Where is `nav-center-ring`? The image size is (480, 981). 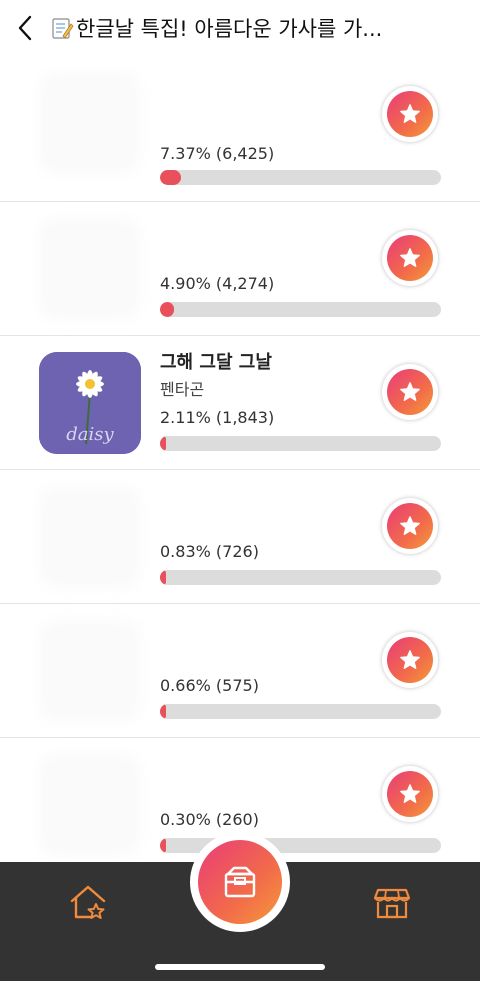
nav-center-ring is located at coordinates (240, 882).